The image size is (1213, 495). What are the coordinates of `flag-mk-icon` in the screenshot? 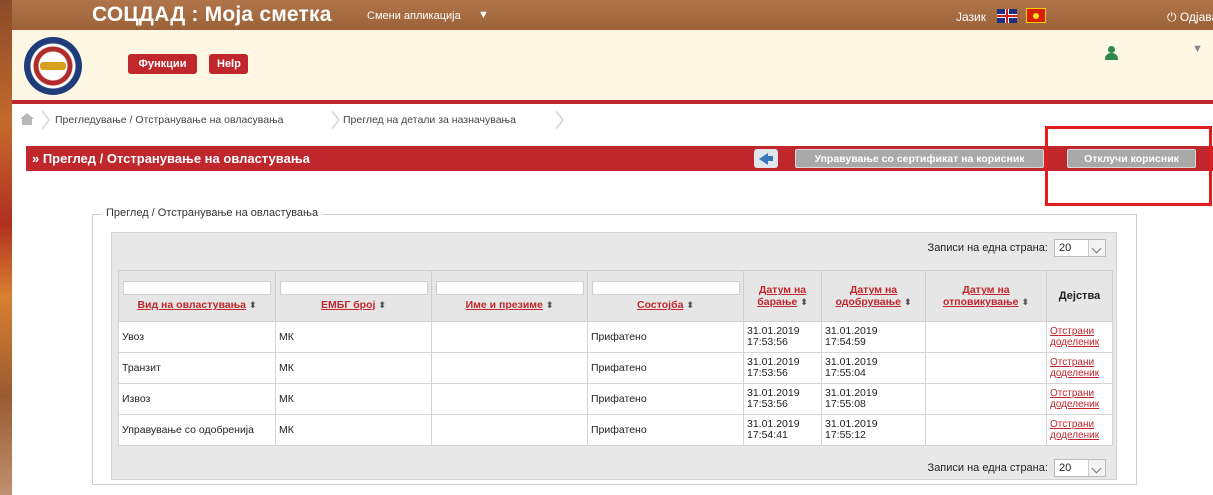 It's located at (1036, 15).